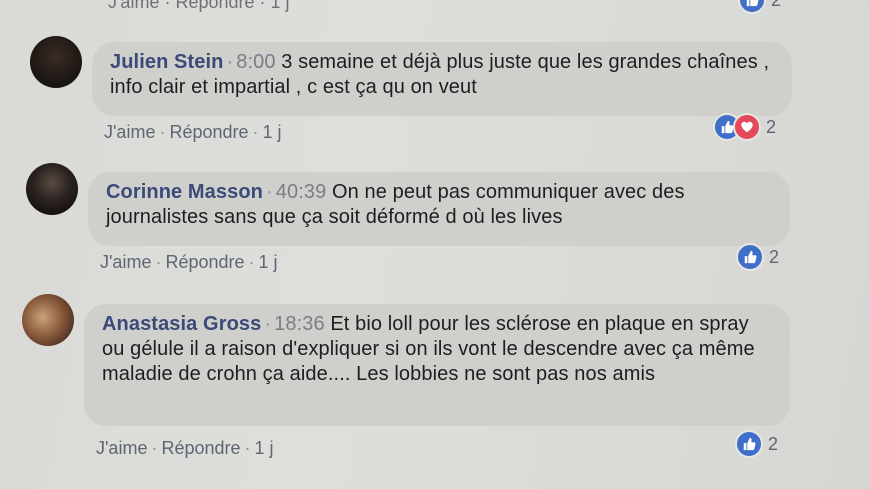  Describe the element at coordinates (301, 192) in the screenshot. I see `comment-time: 40:39` at that location.